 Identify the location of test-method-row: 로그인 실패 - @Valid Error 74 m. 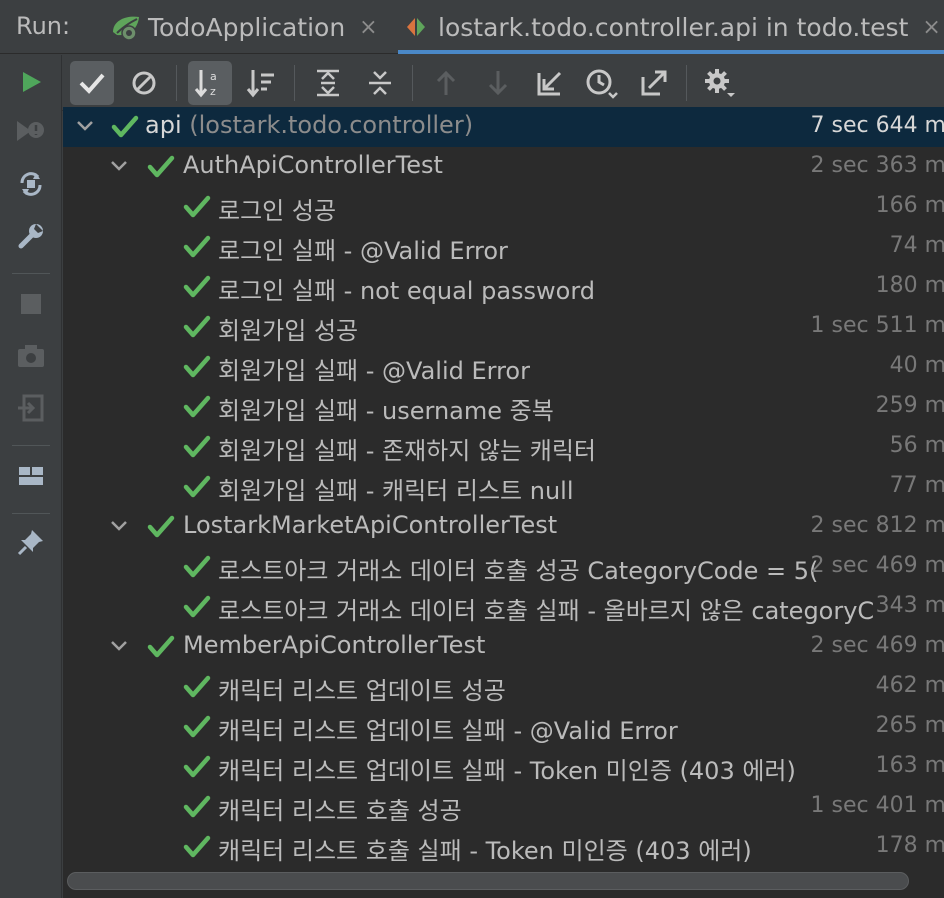
(503, 247).